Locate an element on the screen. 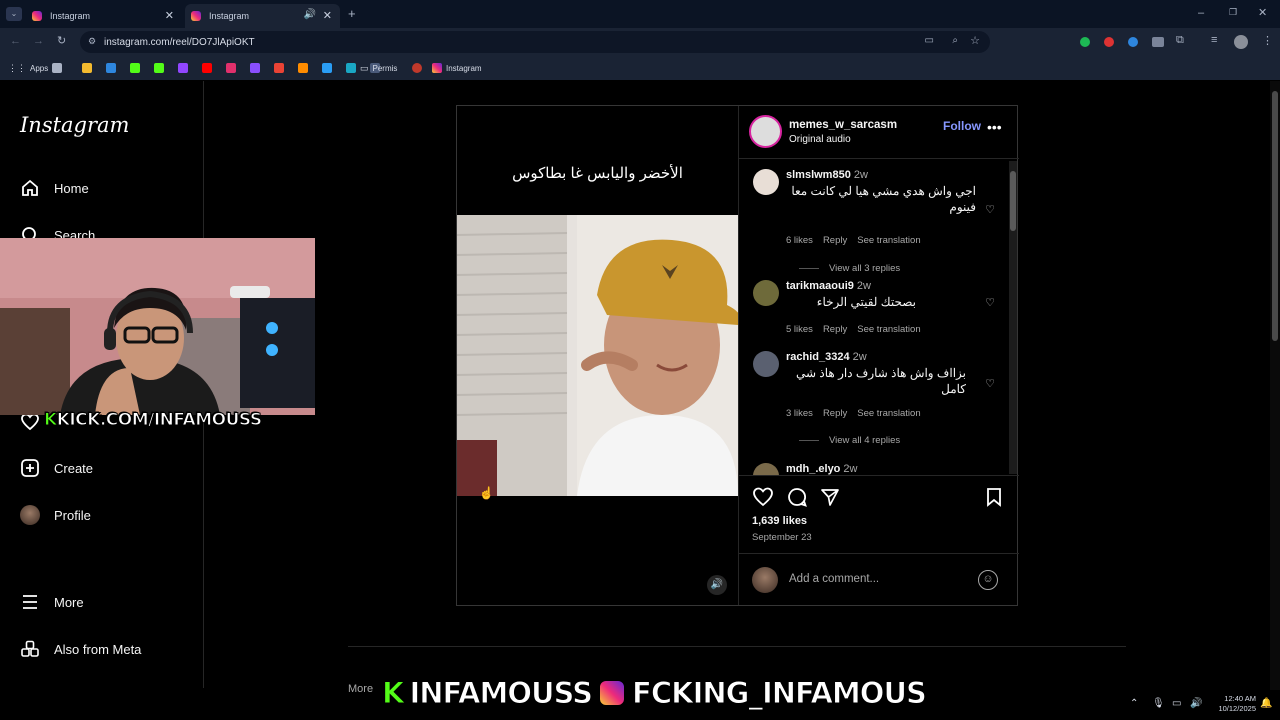 The image size is (1280, 720). bookmark-apps: ⋮⋮ Apps is located at coordinates (28, 68).